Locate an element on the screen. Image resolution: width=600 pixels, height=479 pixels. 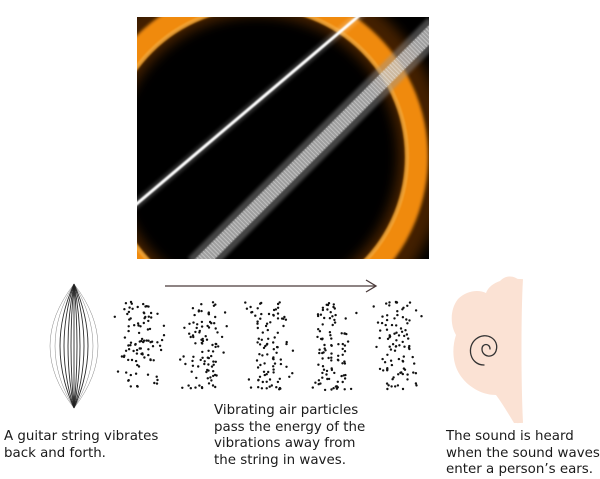
right-arrow-icon is located at coordinates (271, 286).